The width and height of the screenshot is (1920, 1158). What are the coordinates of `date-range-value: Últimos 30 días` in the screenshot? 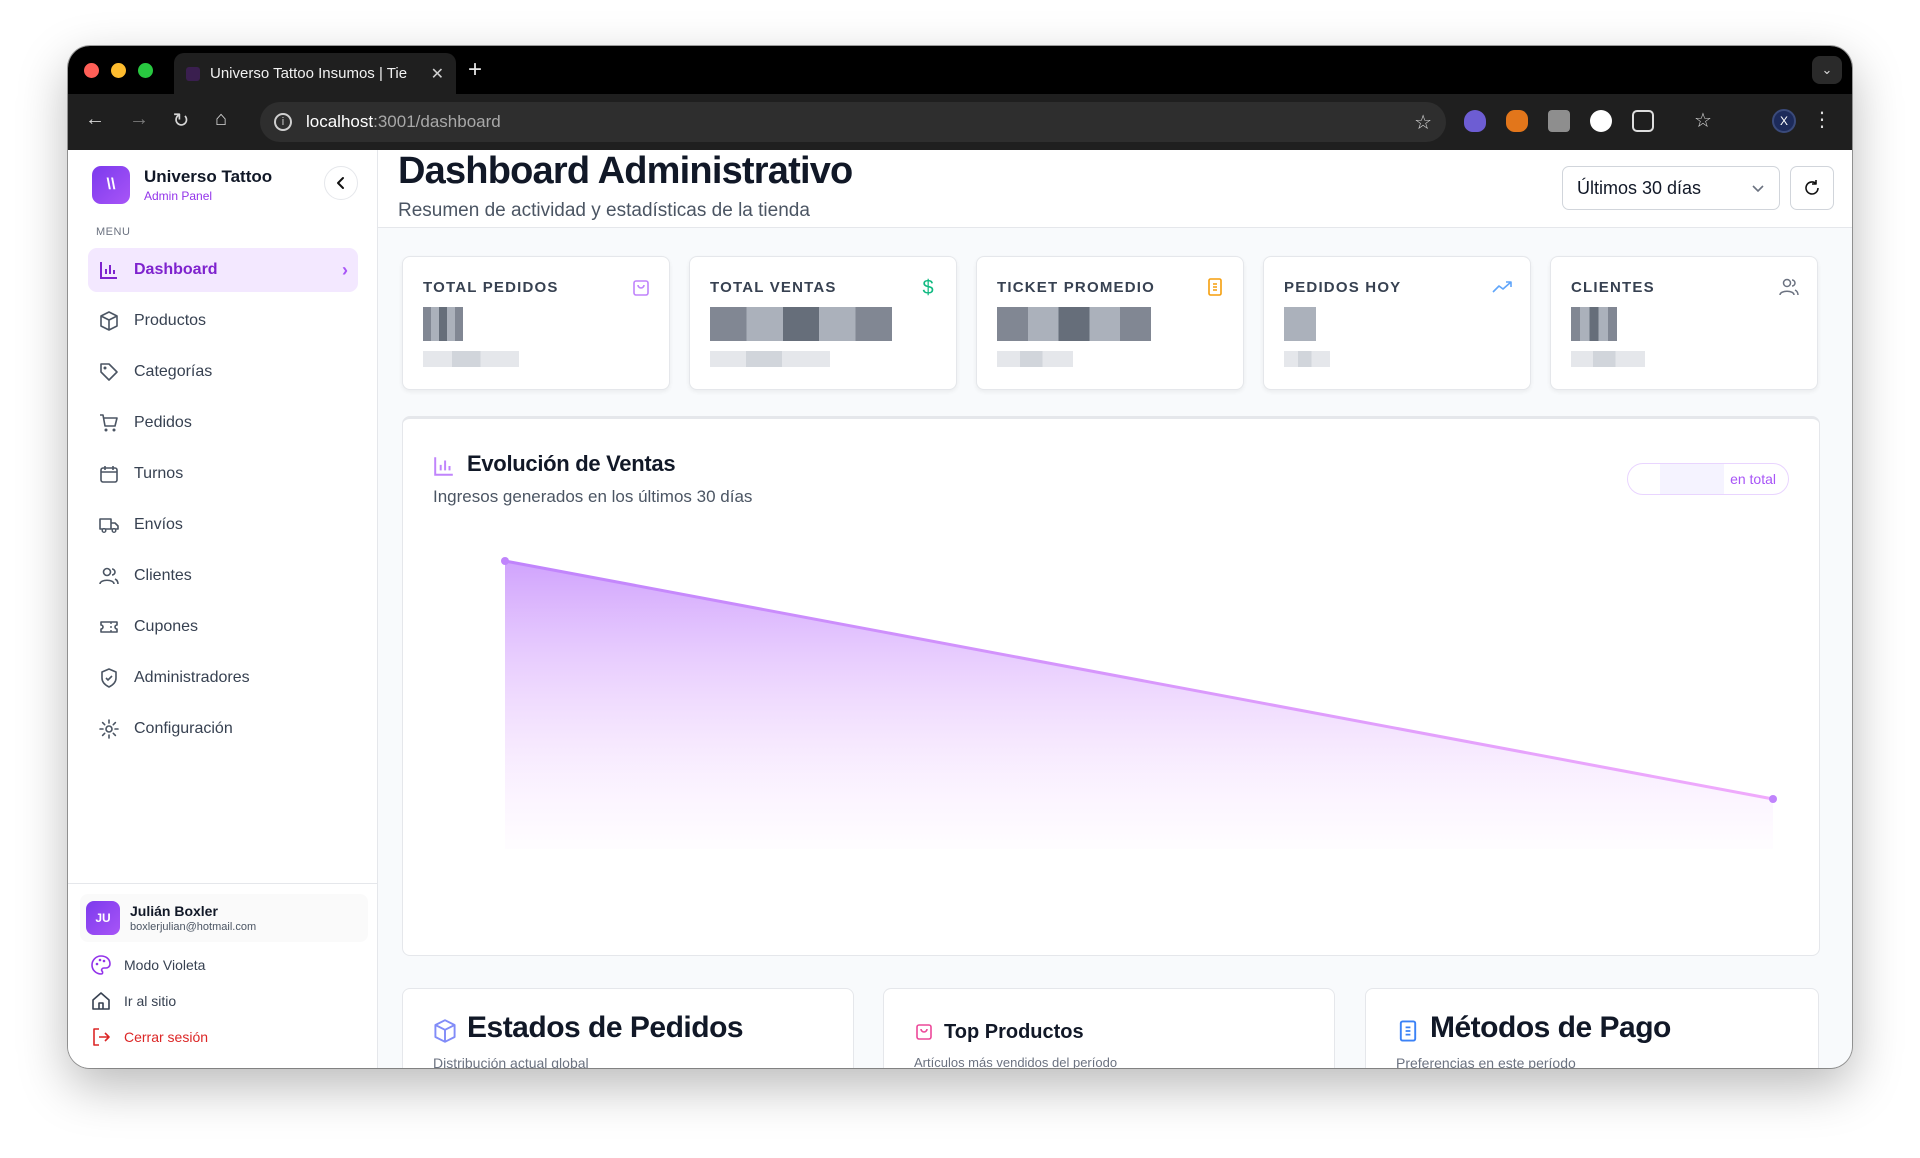 It's located at (1639, 187).